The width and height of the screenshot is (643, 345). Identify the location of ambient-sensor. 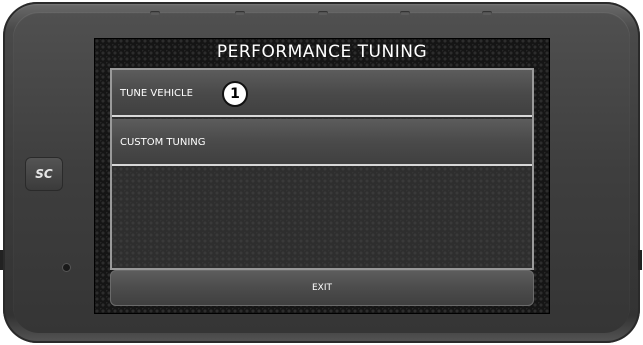
(66, 267).